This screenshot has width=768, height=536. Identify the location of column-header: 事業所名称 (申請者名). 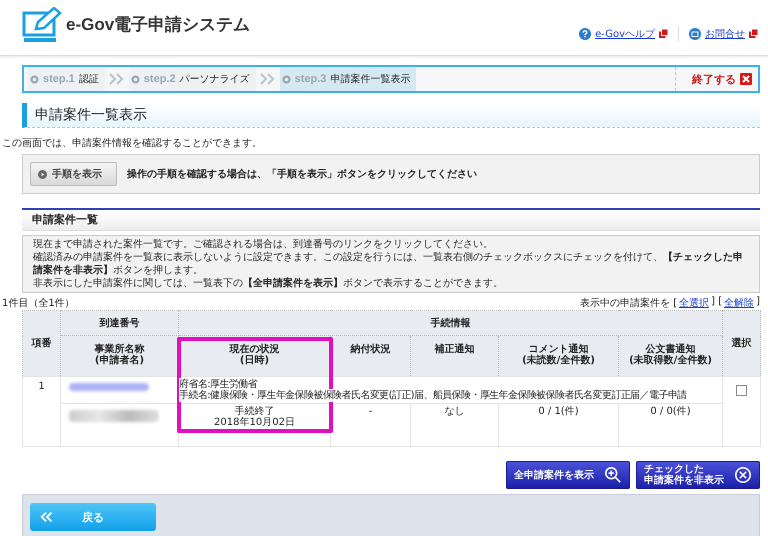
(119, 356).